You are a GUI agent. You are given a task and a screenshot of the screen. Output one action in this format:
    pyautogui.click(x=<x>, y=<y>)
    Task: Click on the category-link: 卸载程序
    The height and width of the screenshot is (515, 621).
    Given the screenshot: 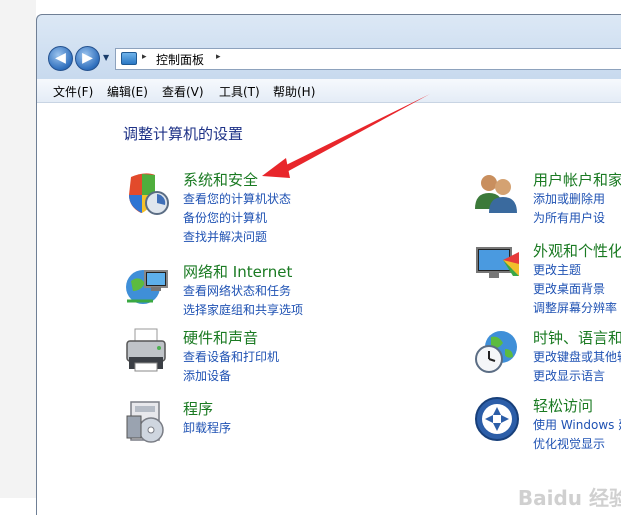 What is the action you would take?
    pyautogui.click(x=207, y=427)
    